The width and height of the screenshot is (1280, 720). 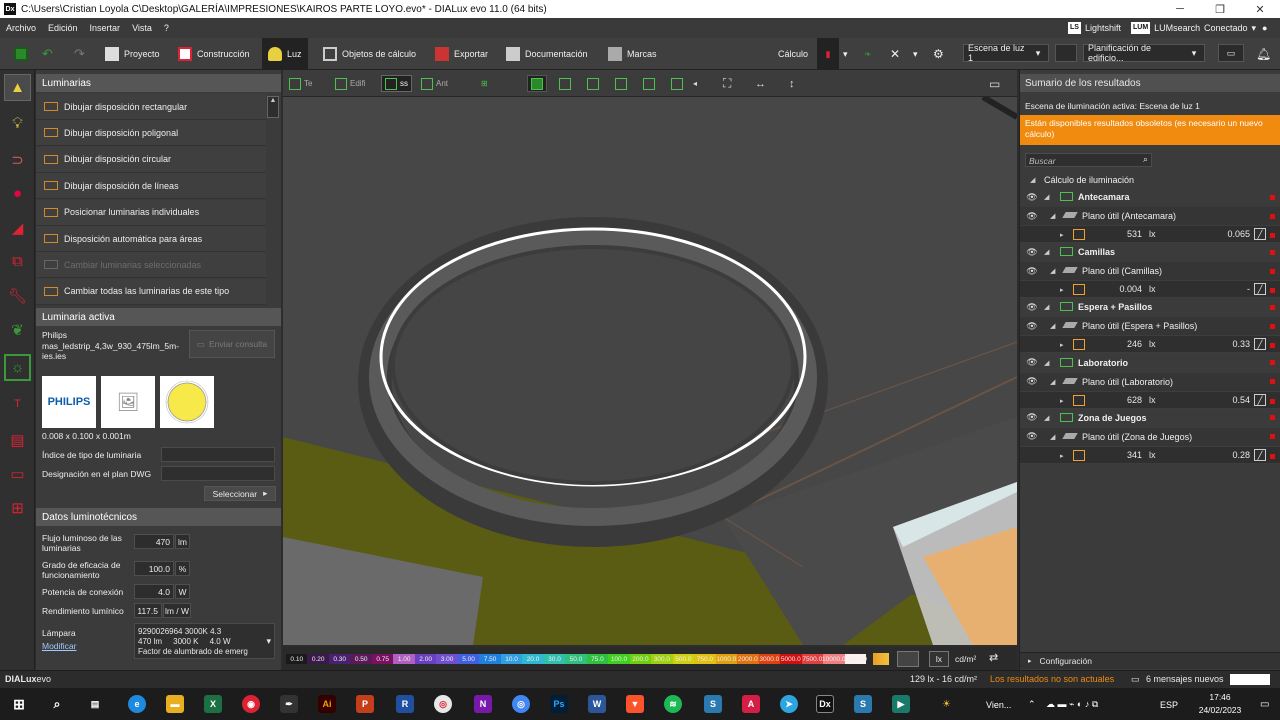 I want to click on monitor-icon: ▭, so click(x=994, y=83).